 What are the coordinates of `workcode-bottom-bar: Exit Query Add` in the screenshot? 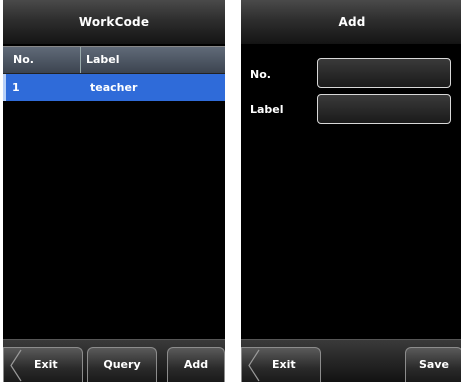 It's located at (114, 360).